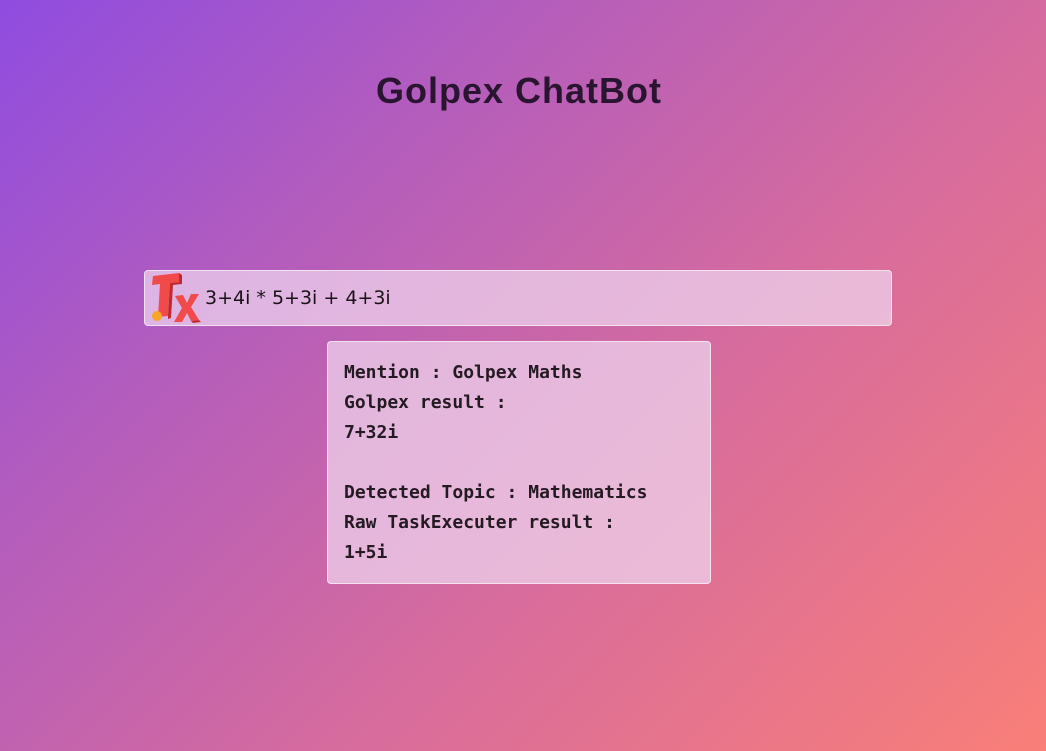  I want to click on response-line: 7+32i, so click(371, 432).